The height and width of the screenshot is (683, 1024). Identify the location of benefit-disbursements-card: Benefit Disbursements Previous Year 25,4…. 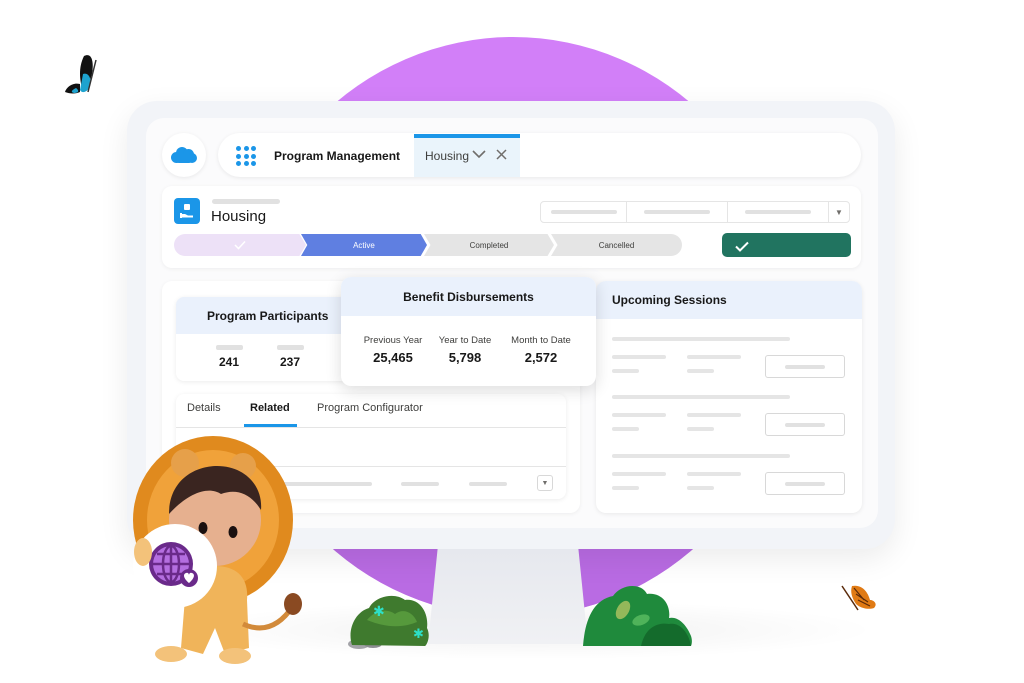
(468, 331).